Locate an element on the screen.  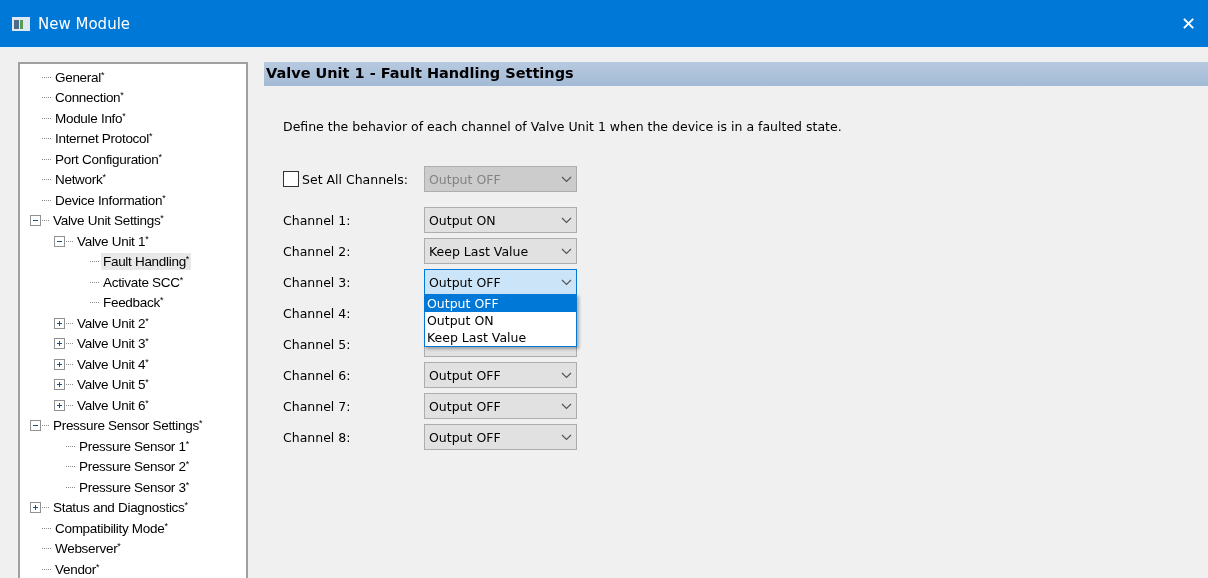
field-label: Channel 7: is located at coordinates (317, 406).